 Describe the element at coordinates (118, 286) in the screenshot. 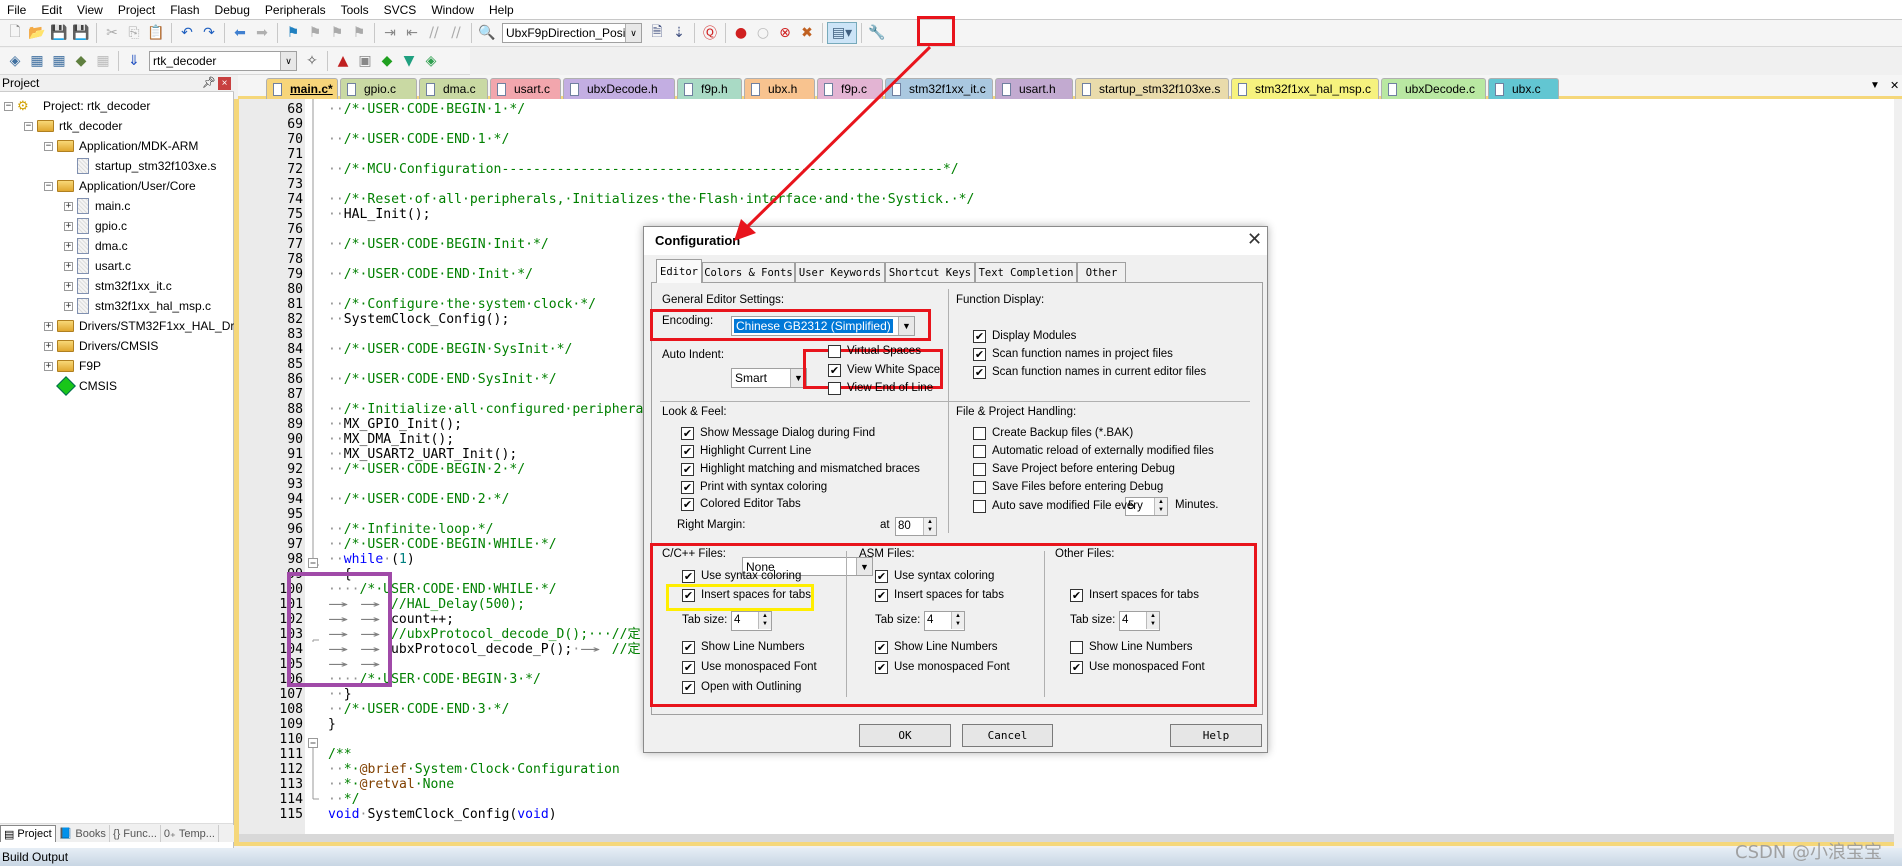

I see `tree-item: + stm32f1xx_it.c` at that location.